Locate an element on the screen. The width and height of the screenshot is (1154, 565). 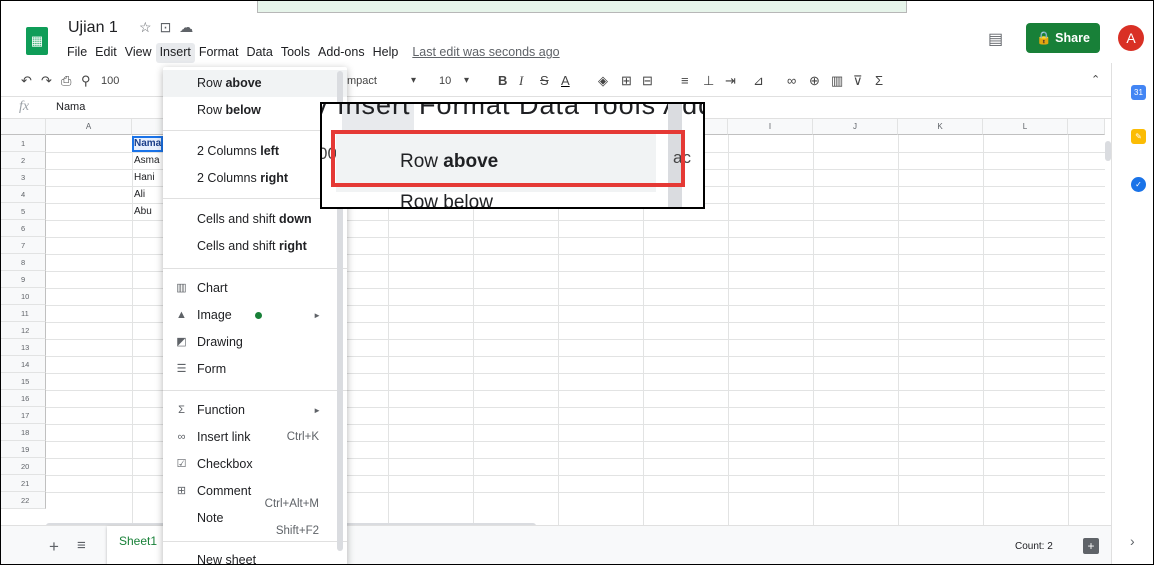
valign-icon: ⊥ is located at coordinates (708, 81).